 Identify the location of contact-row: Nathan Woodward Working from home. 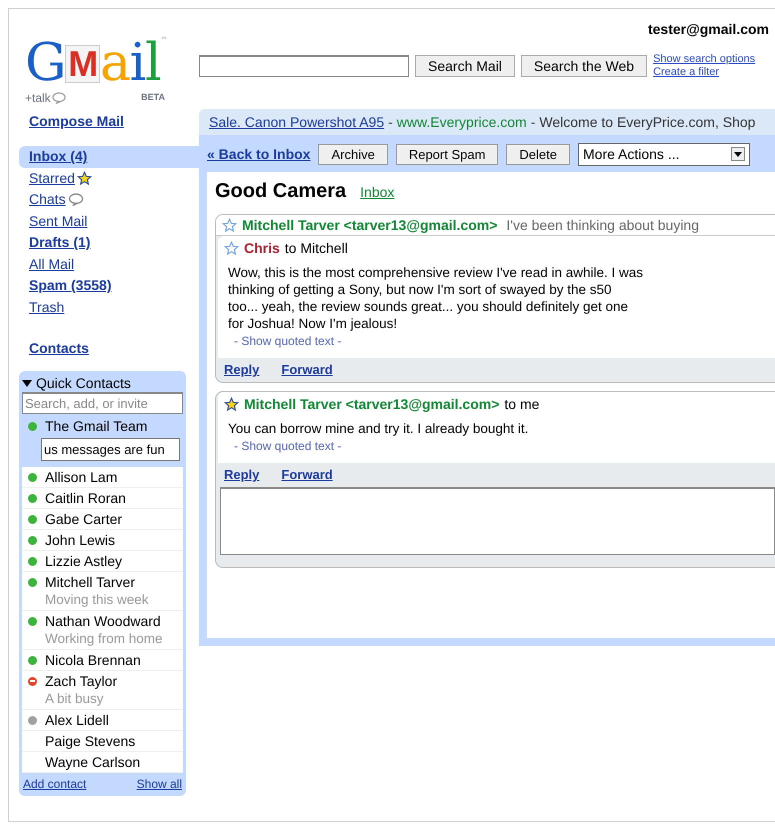
(102, 630).